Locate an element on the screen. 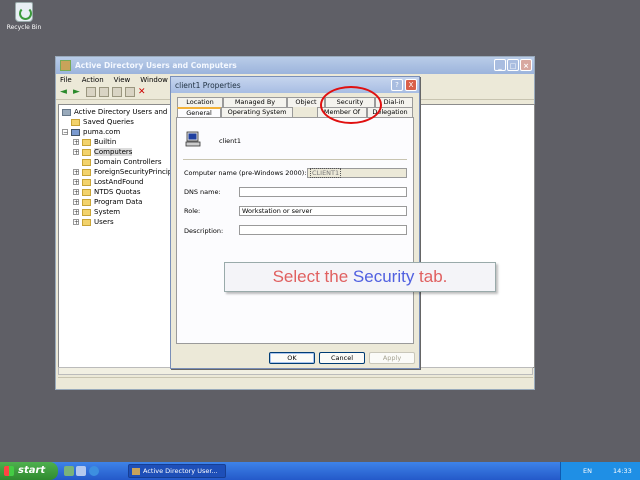 The height and width of the screenshot is (480, 640). tree-item-program-data: + Program Data is located at coordinates (107, 202).